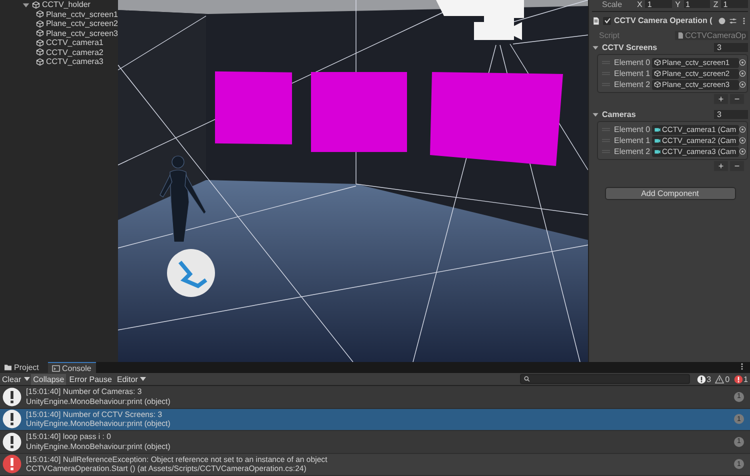 This screenshot has width=750, height=476. I want to click on enabled-checkbox, so click(607, 20).